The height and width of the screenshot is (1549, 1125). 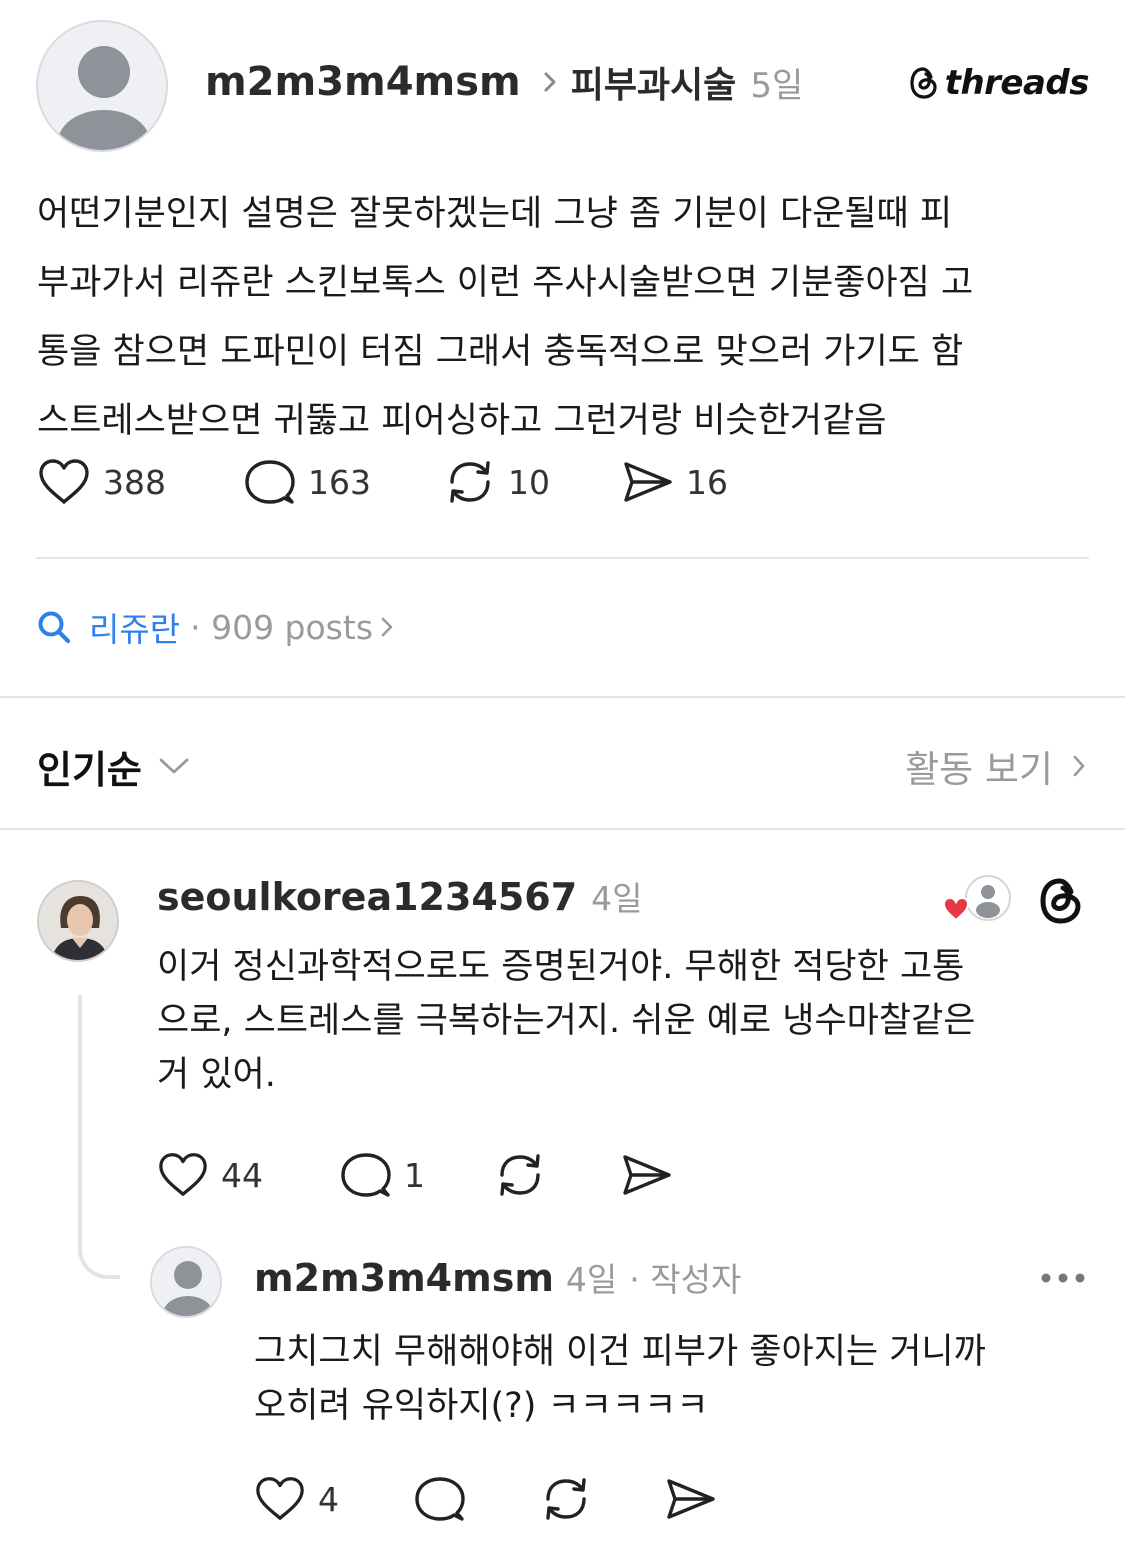 I want to click on like-button: 388, so click(x=101, y=482).